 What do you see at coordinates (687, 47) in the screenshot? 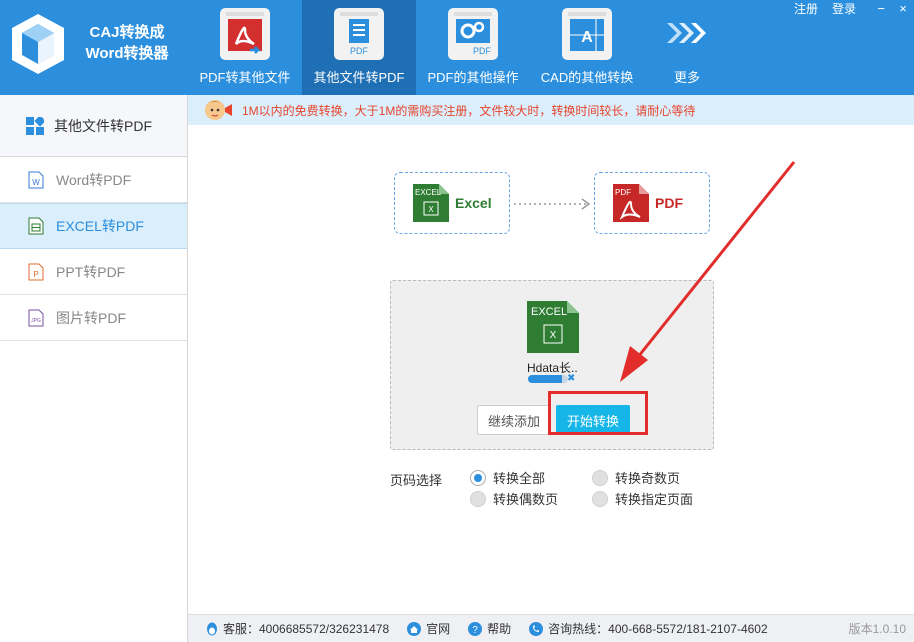
I see `tab-more: 更多` at bounding box center [687, 47].